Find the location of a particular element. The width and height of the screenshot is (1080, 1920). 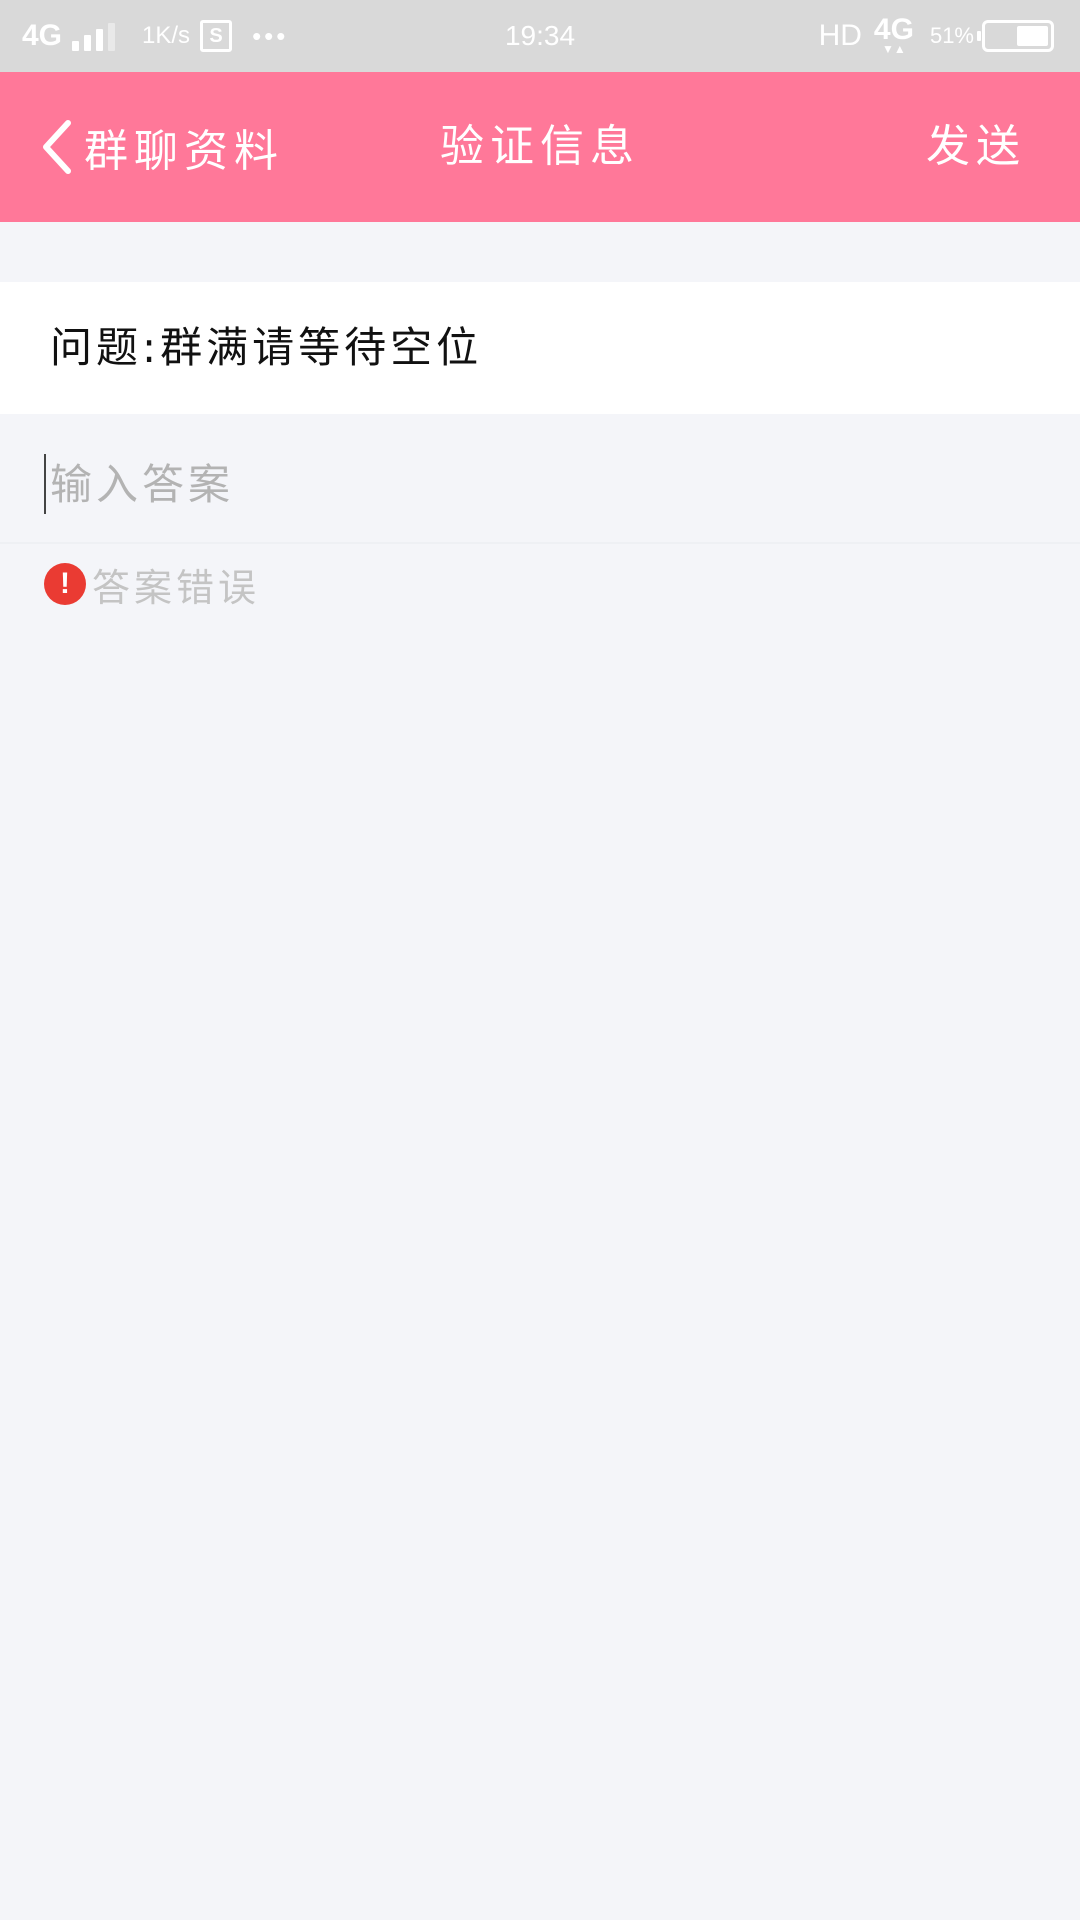

status-left: 4G 1K/s S ••• is located at coordinates (155, 36).